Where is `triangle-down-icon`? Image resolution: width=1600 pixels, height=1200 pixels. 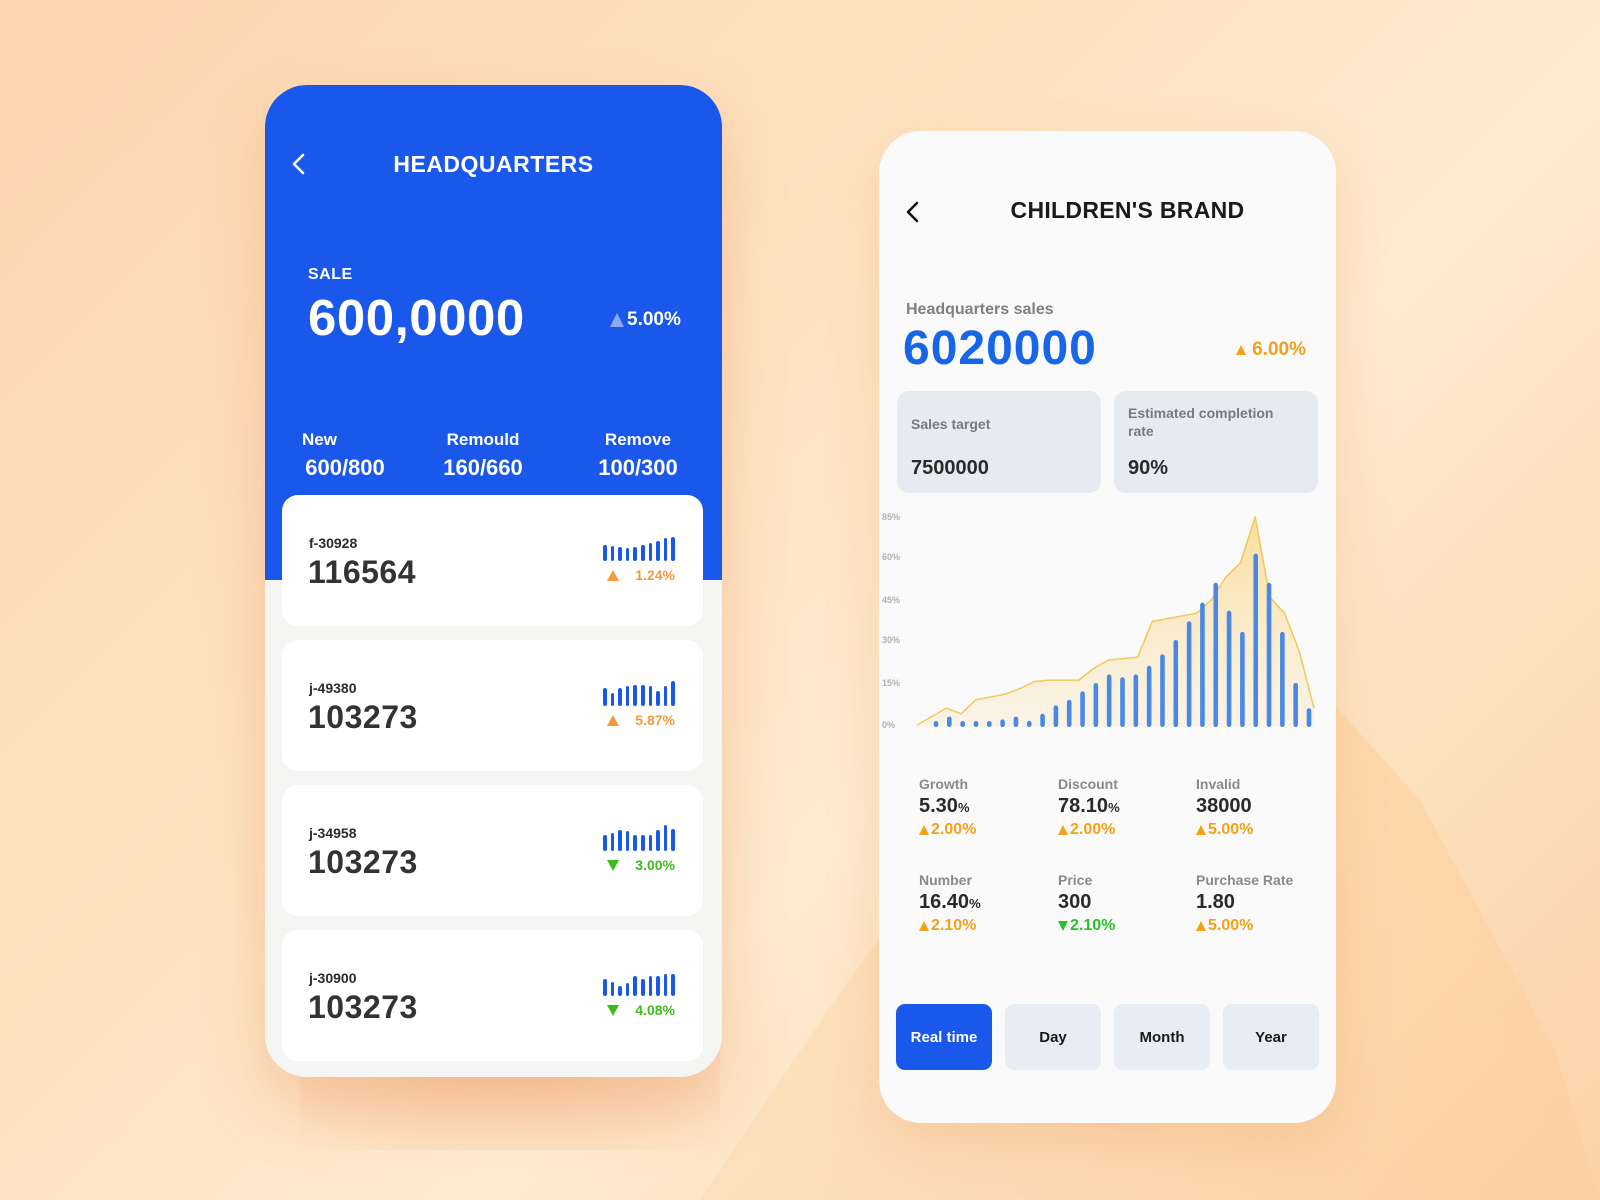 triangle-down-icon is located at coordinates (613, 1010).